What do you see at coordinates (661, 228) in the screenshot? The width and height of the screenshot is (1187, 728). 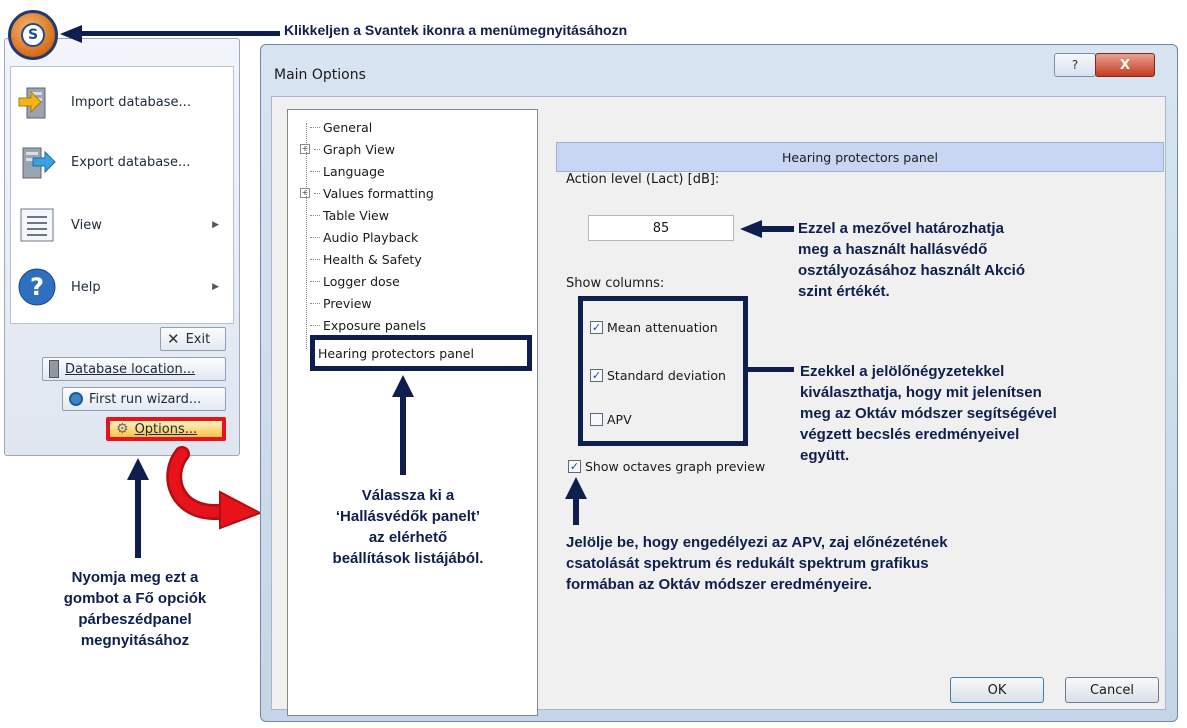 I see `action-level-input: 85` at bounding box center [661, 228].